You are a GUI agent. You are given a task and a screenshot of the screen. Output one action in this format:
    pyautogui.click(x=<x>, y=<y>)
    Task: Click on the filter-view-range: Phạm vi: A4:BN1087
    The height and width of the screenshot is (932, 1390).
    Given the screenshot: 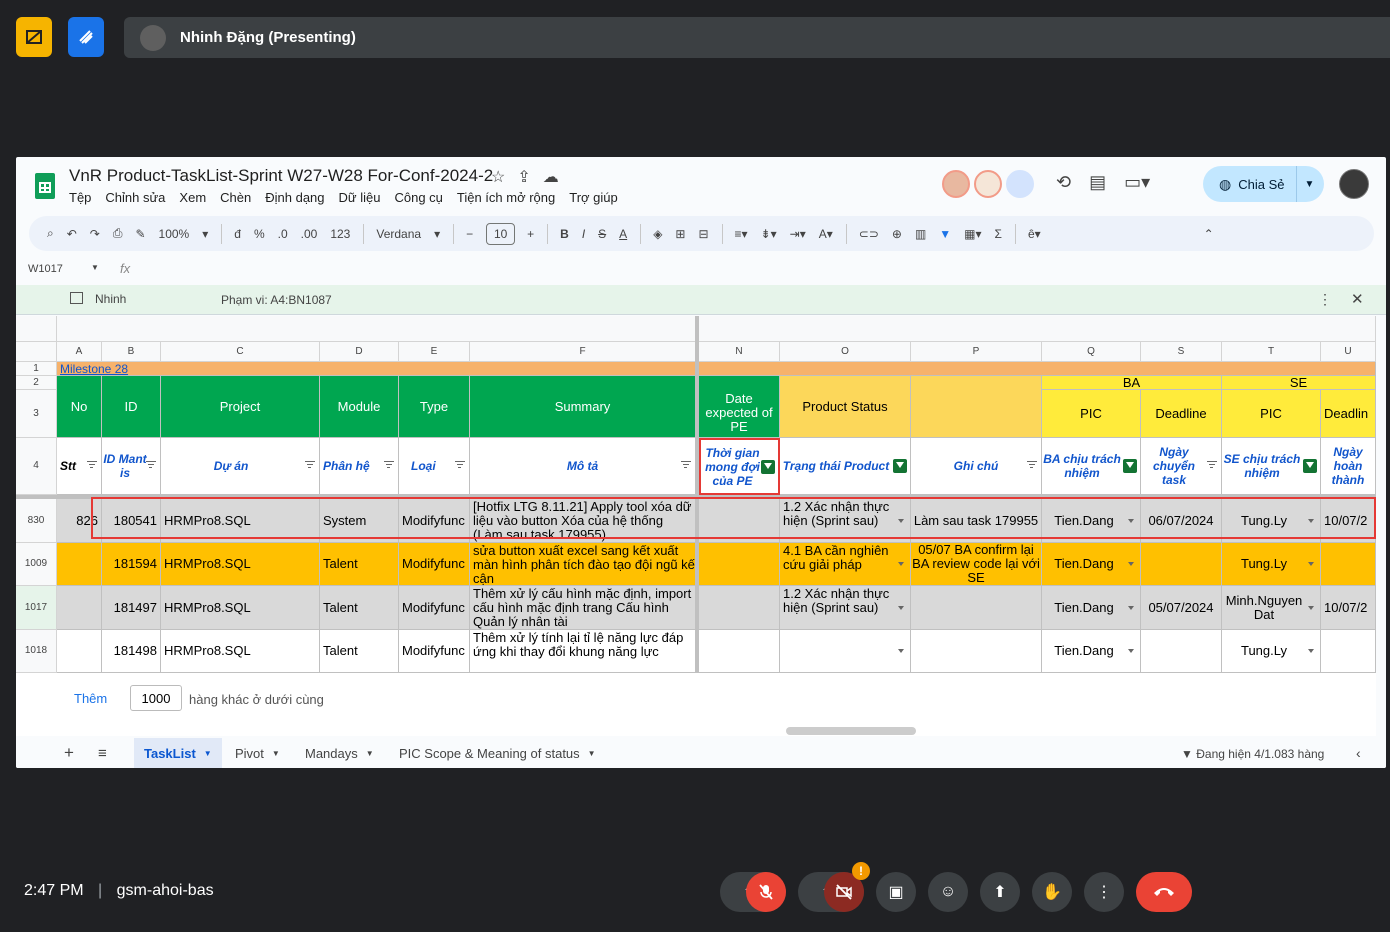 What is the action you would take?
    pyautogui.click(x=276, y=300)
    